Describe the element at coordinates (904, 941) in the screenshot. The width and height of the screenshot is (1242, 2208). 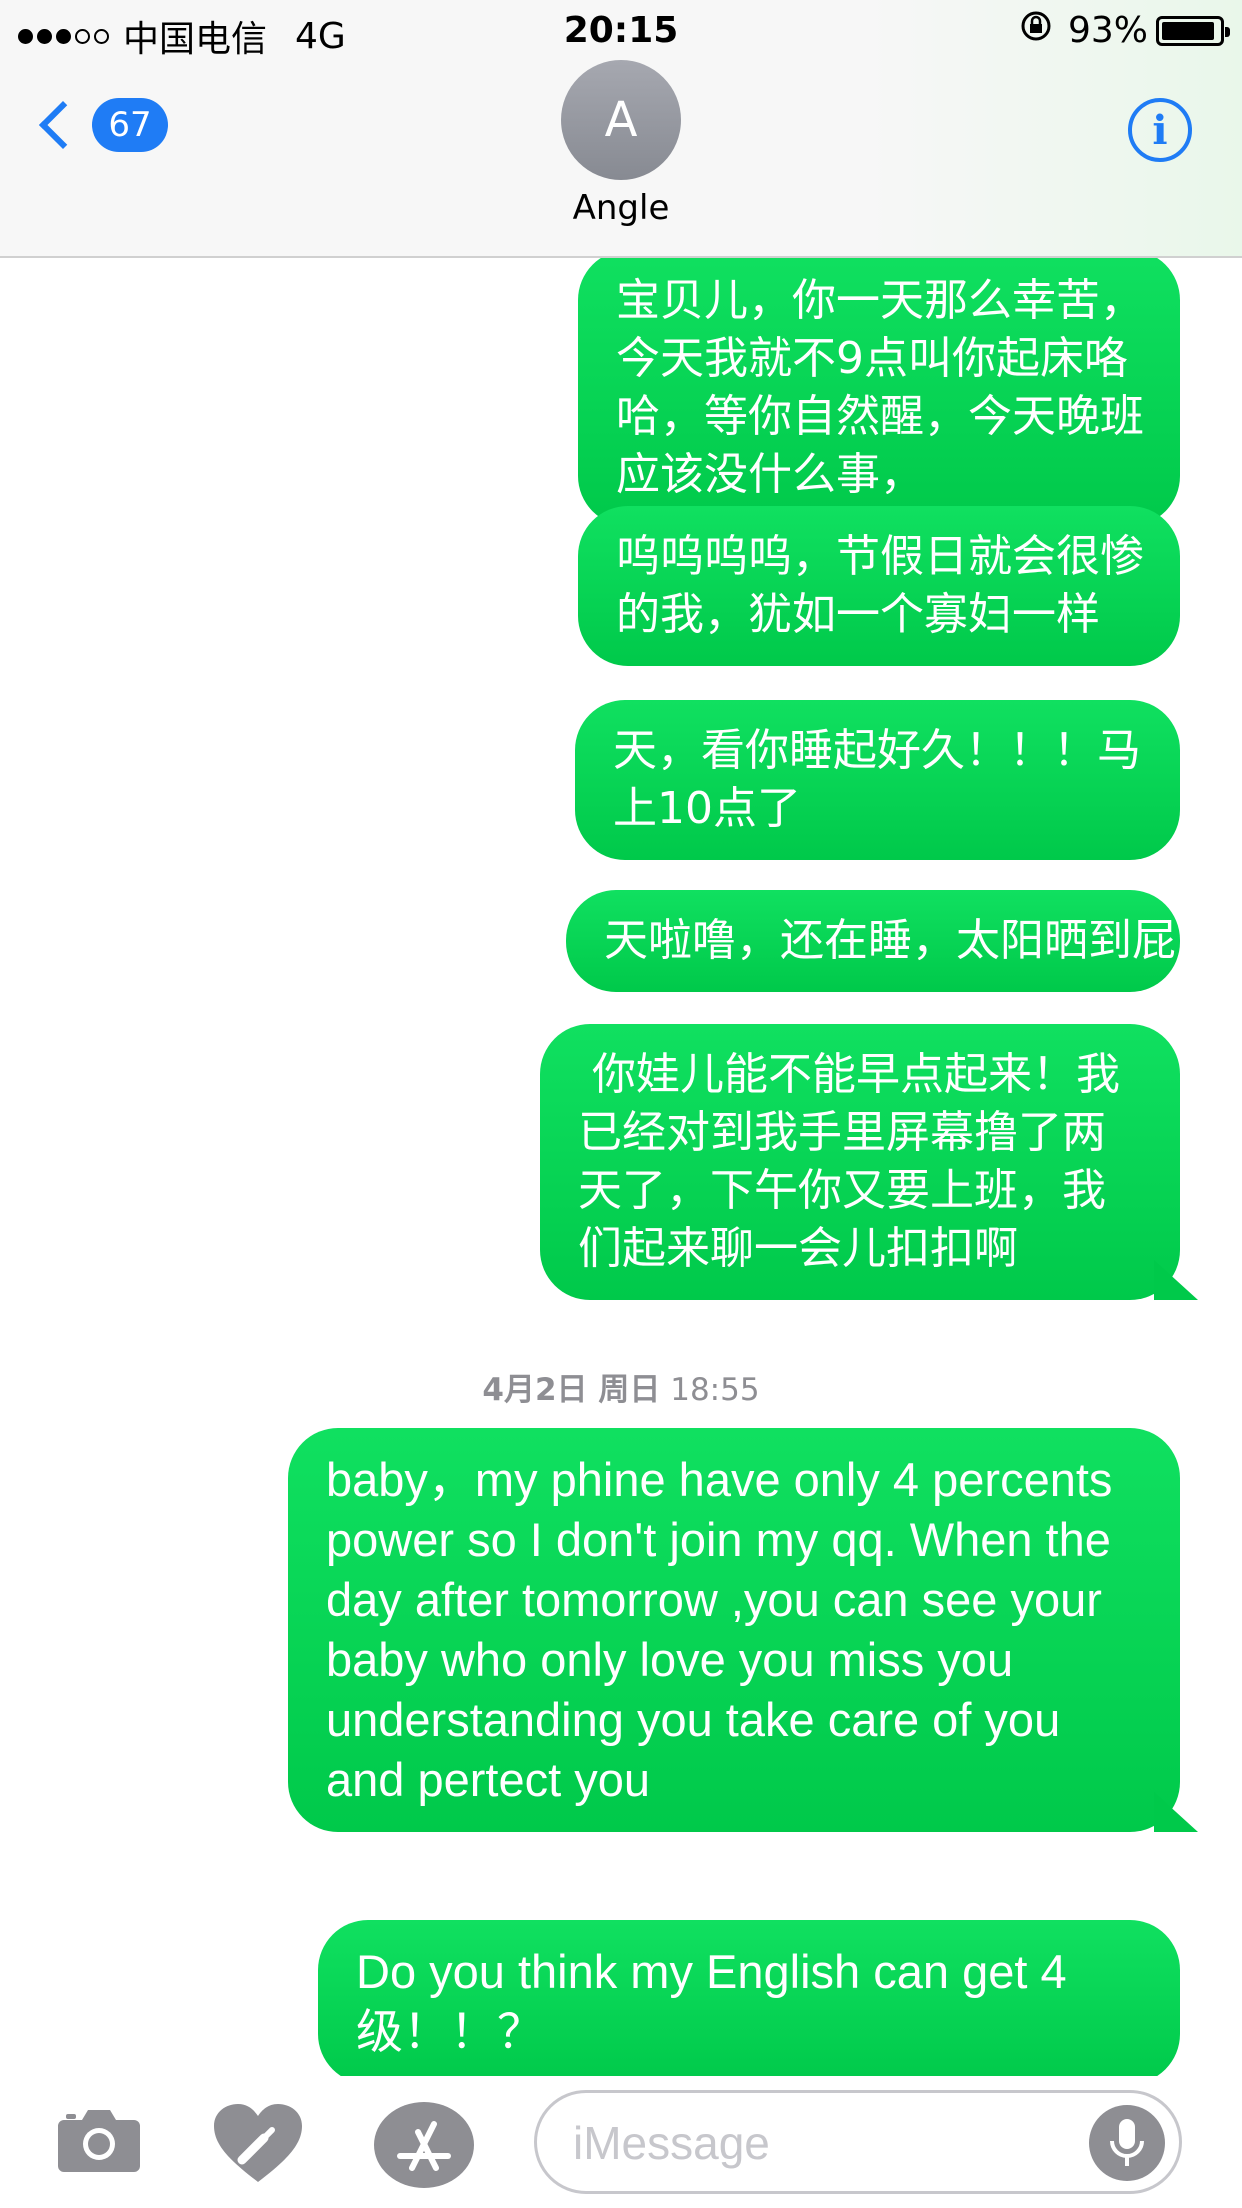
I see `message-bubble: 天啦噜，还在睡，太阳晒到屁股了` at that location.